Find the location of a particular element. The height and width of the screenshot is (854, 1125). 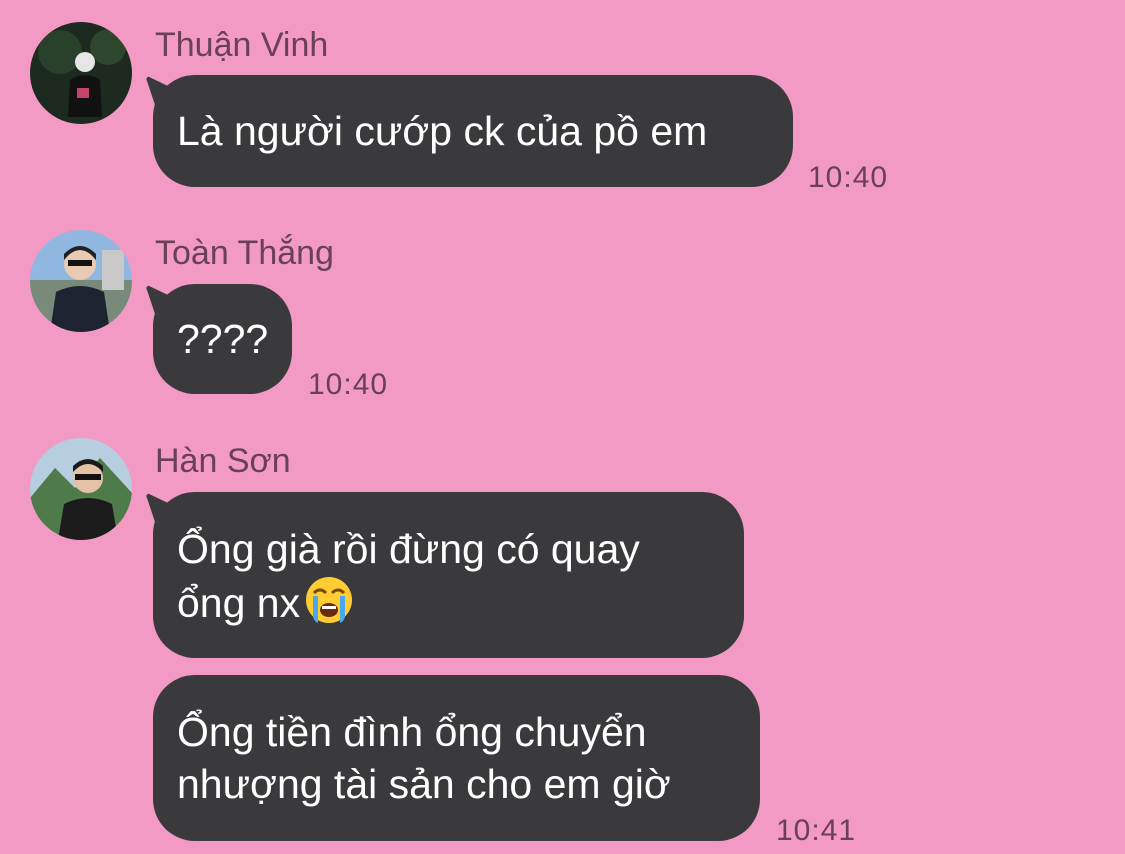

avatar-han-son is located at coordinates (81, 489).